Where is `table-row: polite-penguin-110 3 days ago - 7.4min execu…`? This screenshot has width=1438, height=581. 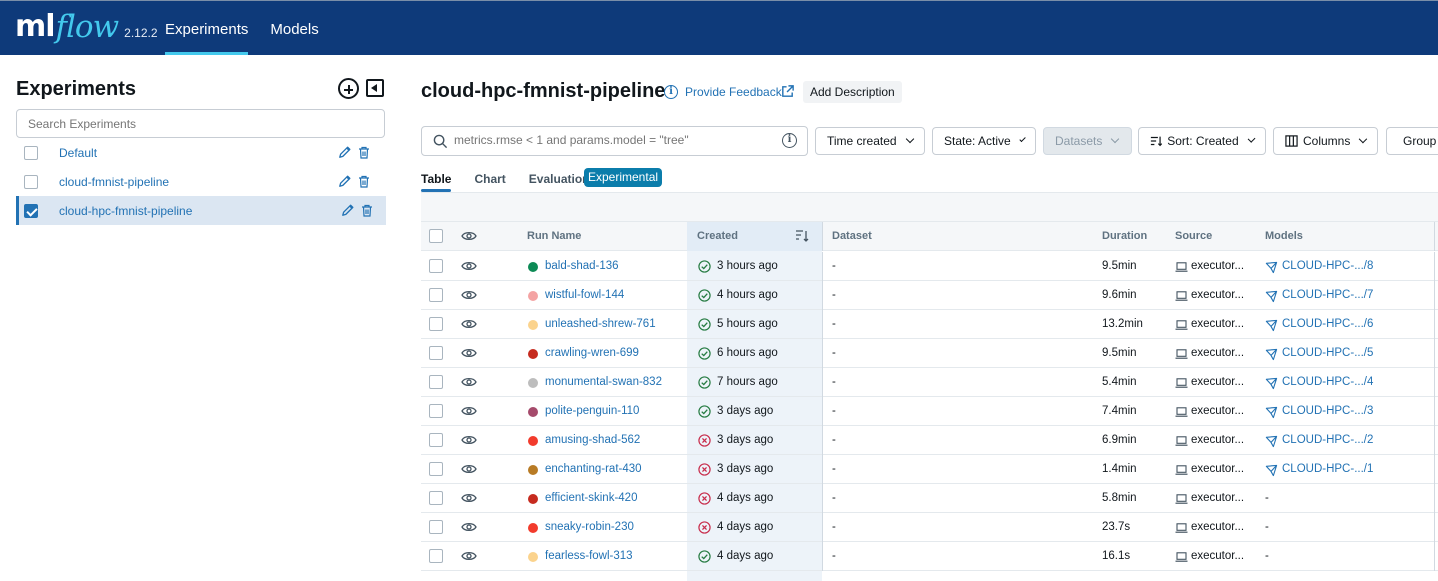
table-row: polite-penguin-110 3 days ago - 7.4min execu… is located at coordinates (929, 411).